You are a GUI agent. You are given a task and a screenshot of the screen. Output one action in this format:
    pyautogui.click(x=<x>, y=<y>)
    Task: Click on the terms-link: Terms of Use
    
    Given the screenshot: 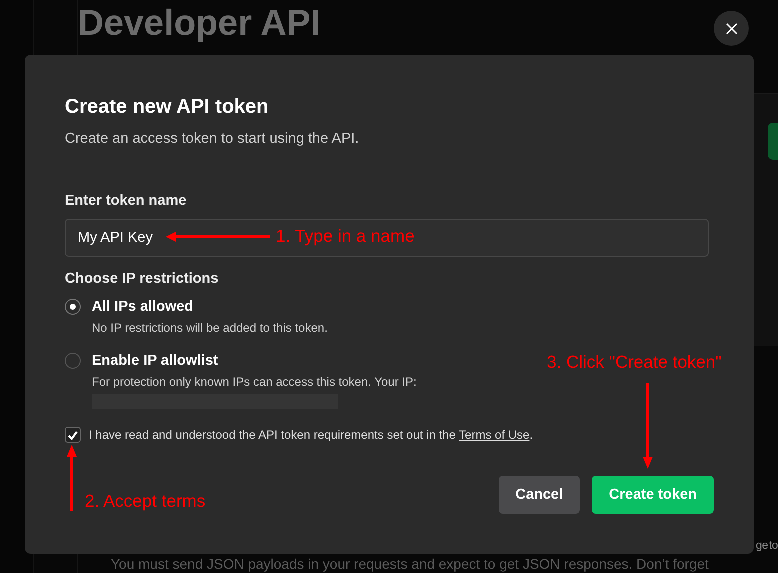 What is the action you would take?
    pyautogui.click(x=494, y=435)
    